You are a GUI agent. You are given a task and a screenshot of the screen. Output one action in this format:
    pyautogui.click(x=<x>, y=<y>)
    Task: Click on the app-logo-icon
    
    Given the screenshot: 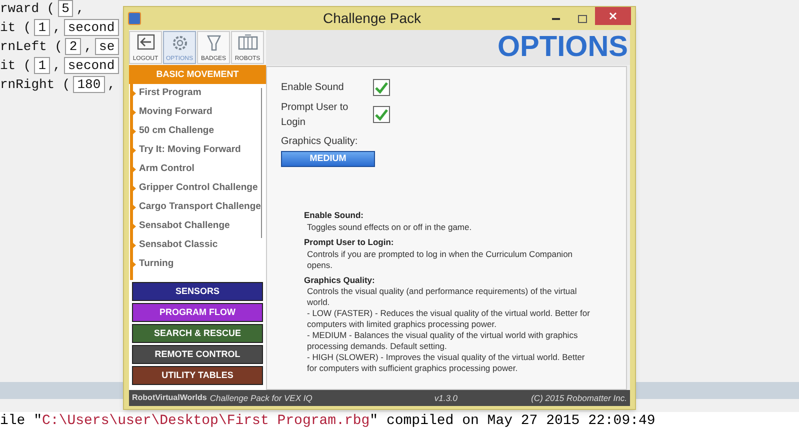 What is the action you would take?
    pyautogui.click(x=134, y=18)
    